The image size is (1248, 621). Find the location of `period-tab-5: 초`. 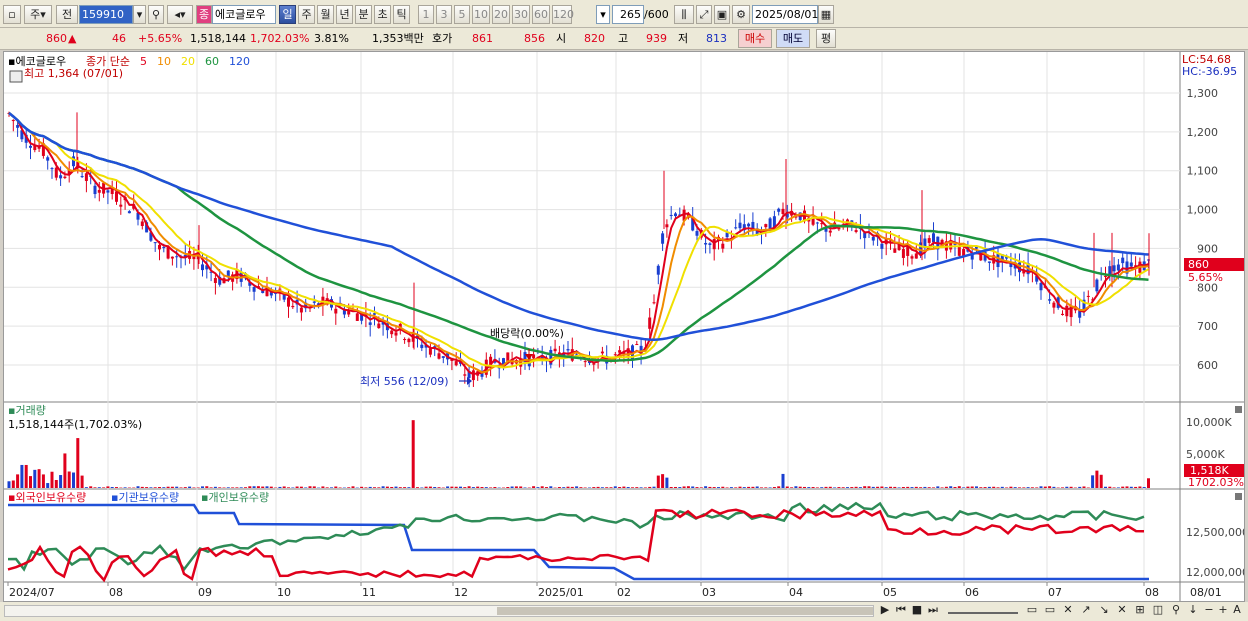

period-tab-5: 초 is located at coordinates (382, 14).